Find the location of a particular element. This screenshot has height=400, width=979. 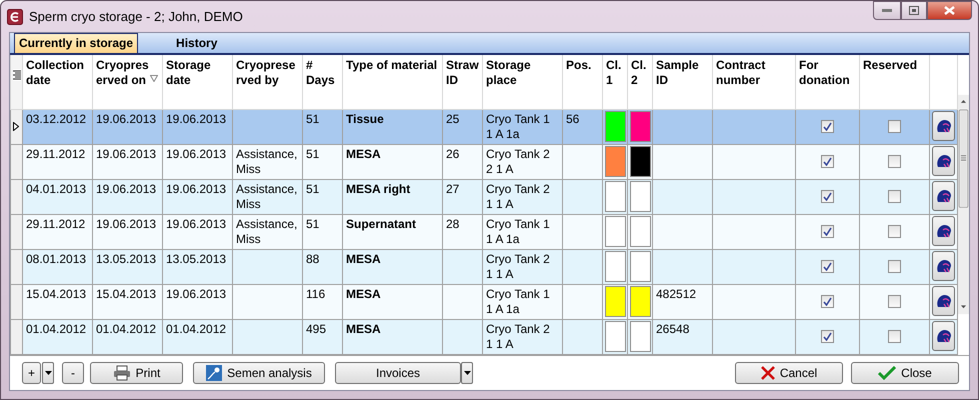

minimize-button is located at coordinates (887, 10).